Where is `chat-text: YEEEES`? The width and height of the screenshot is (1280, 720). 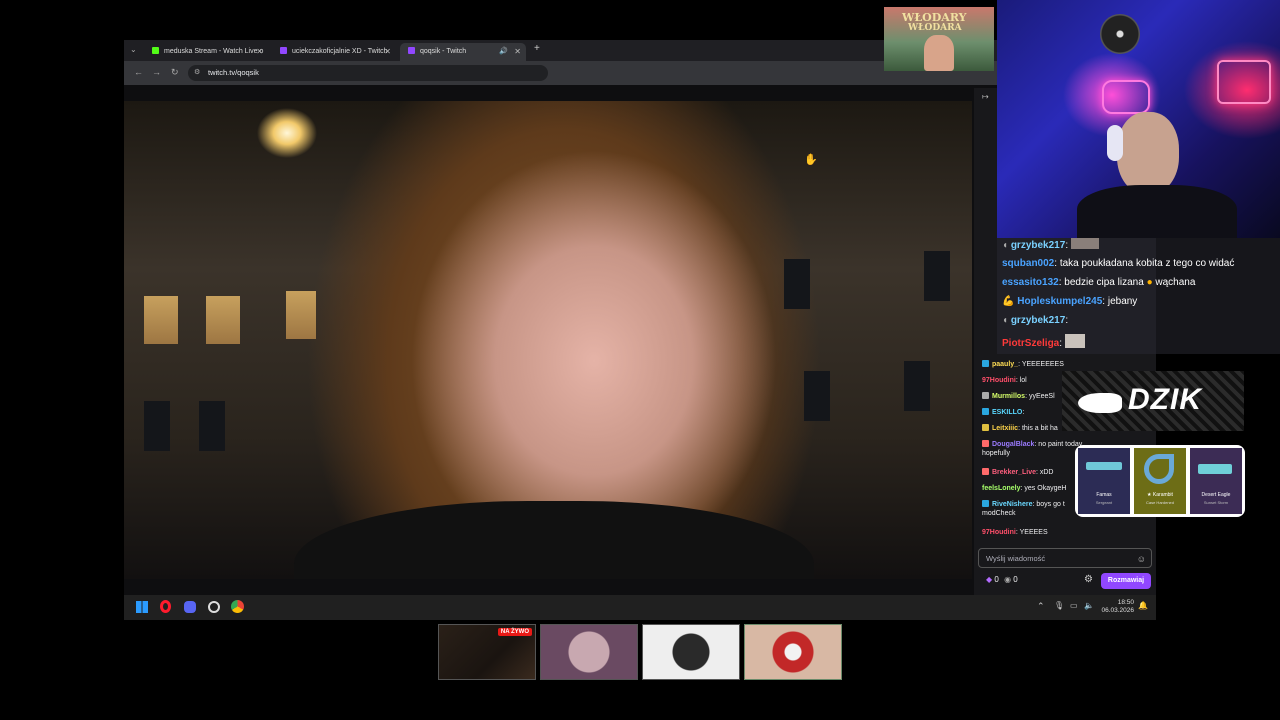 chat-text: YEEEES is located at coordinates (1033, 532).